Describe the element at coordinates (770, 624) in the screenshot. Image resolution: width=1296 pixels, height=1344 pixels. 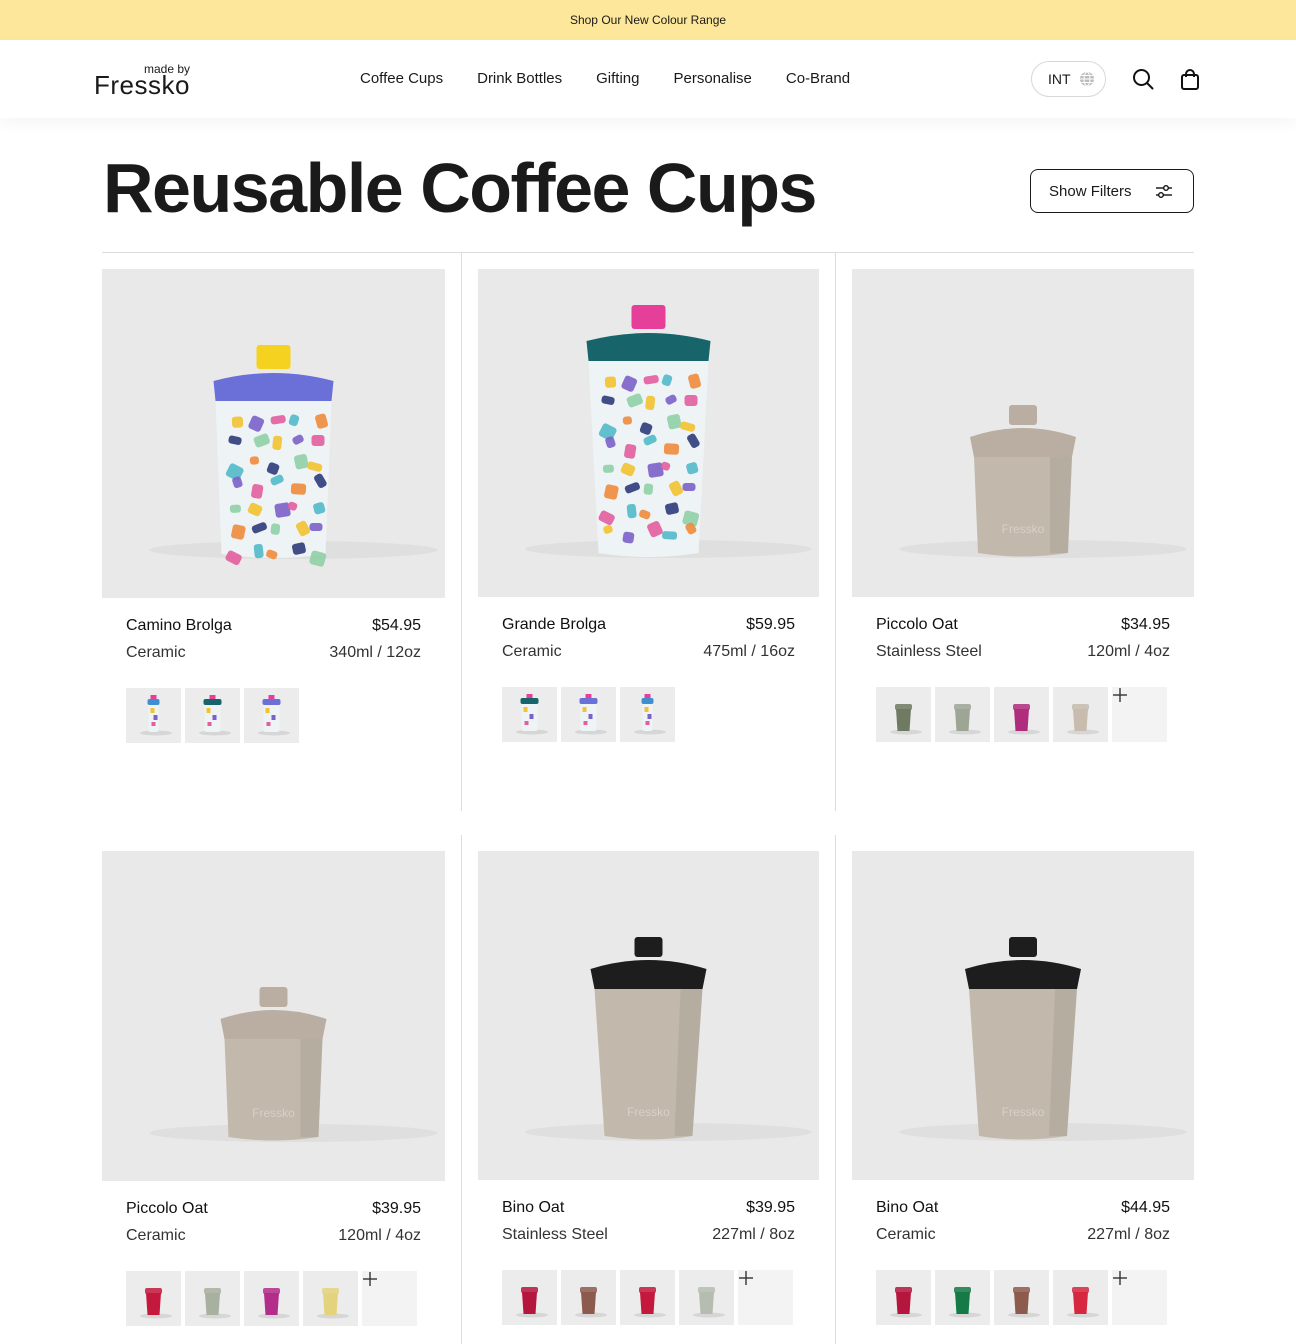
I see `product-price: $59.95` at that location.